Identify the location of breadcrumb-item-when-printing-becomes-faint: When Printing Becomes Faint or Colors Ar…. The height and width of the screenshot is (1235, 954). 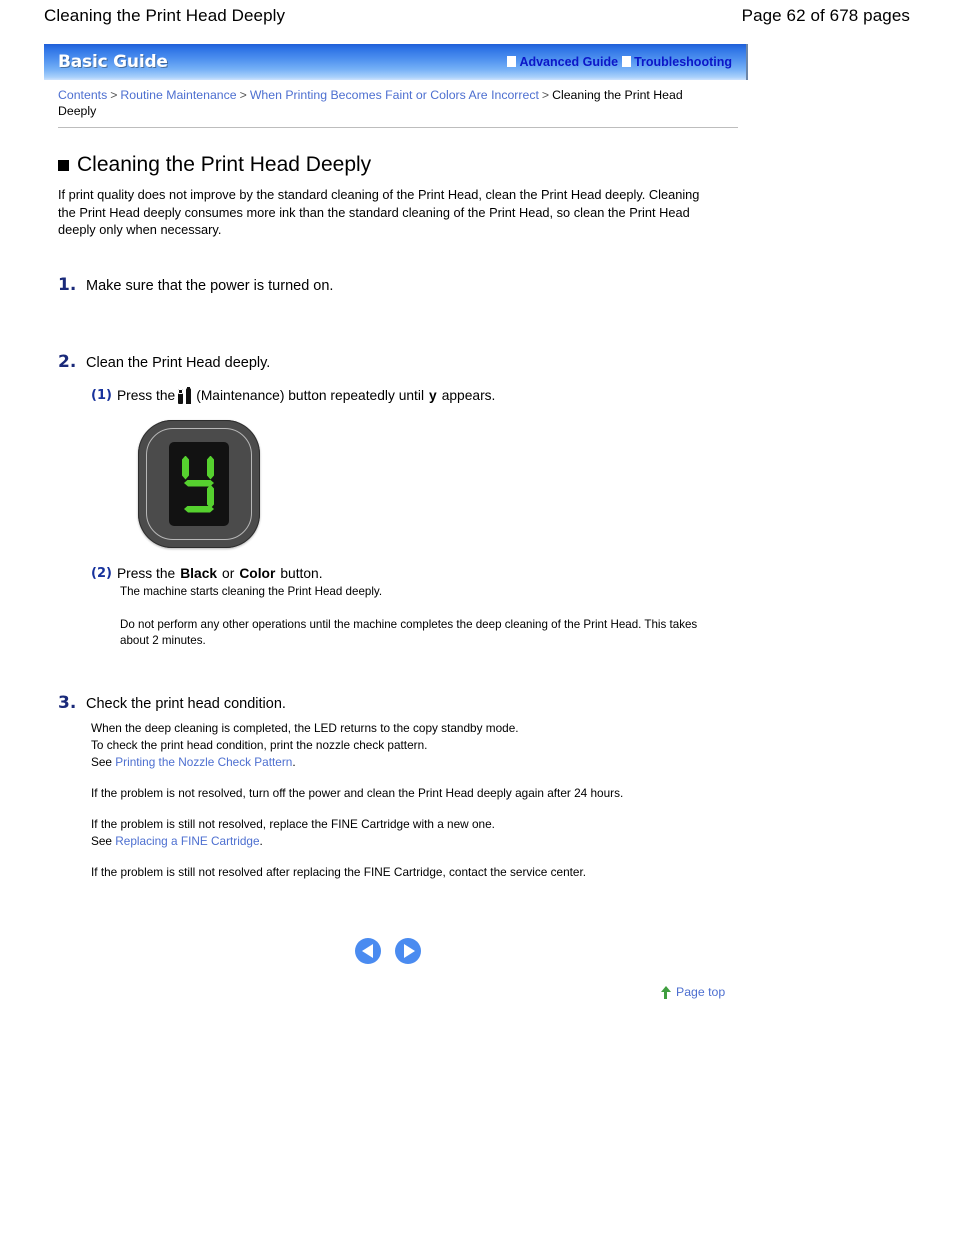
(394, 95).